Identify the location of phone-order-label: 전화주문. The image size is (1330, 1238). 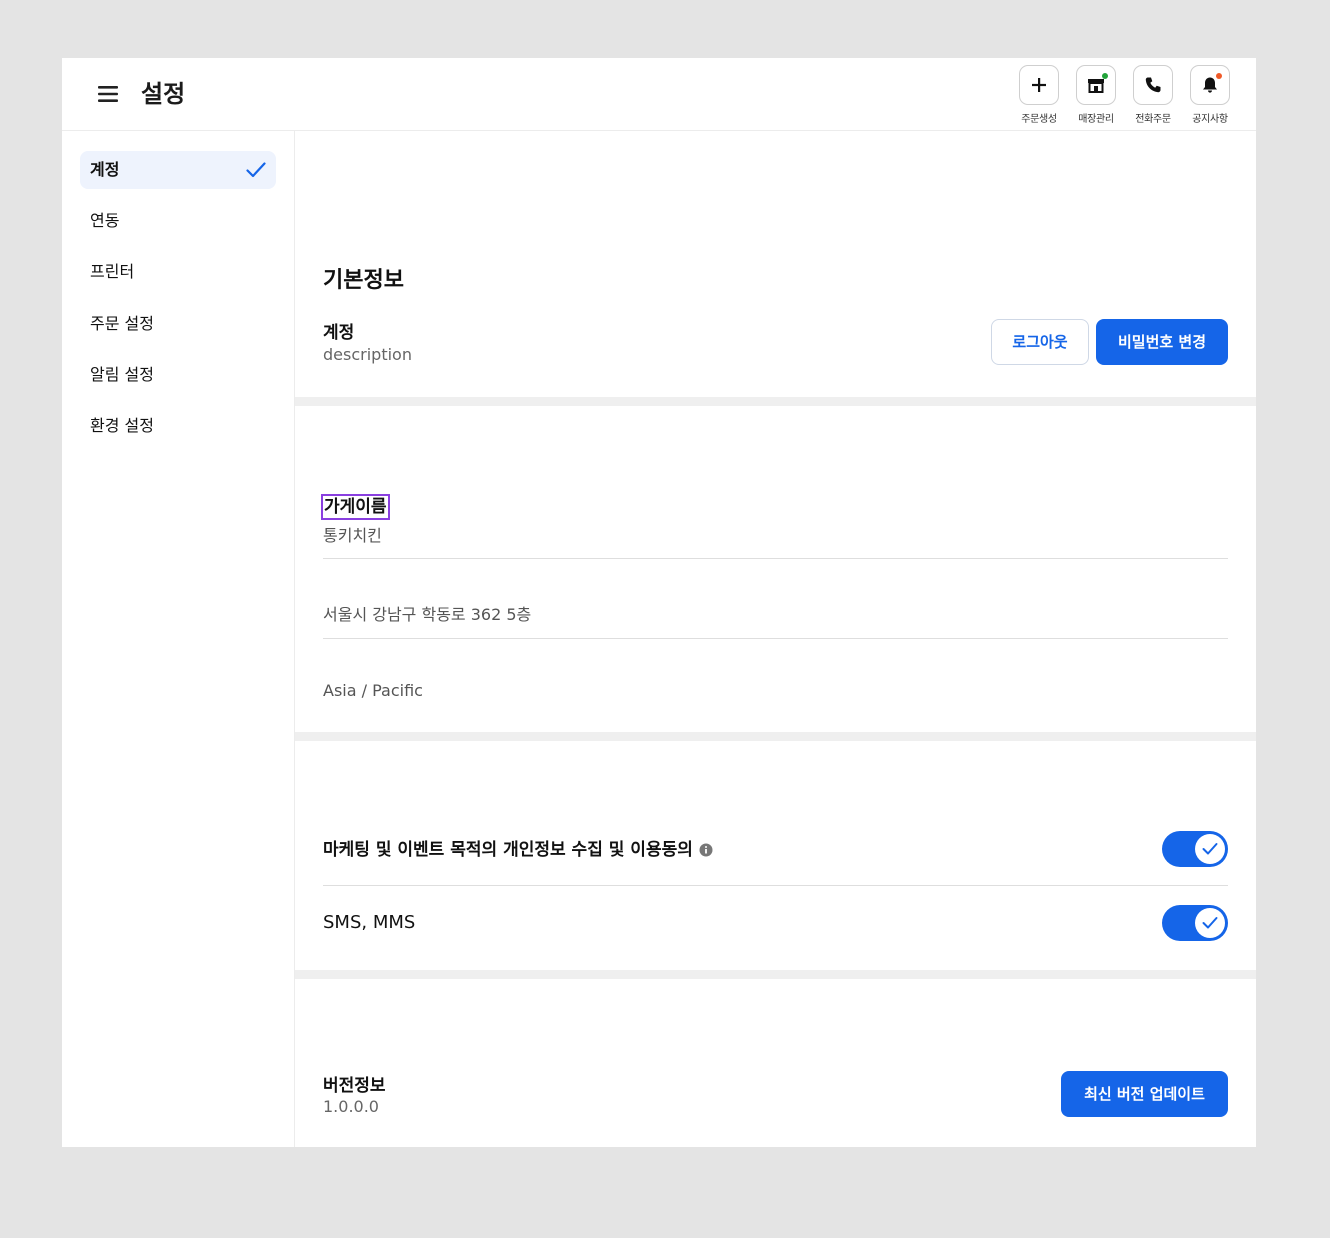
(1153, 119).